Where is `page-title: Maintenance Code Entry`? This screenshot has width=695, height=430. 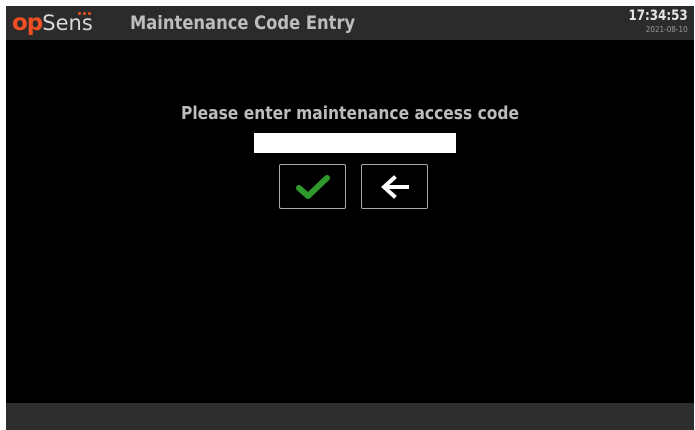
page-title: Maintenance Code Entry is located at coordinates (243, 23).